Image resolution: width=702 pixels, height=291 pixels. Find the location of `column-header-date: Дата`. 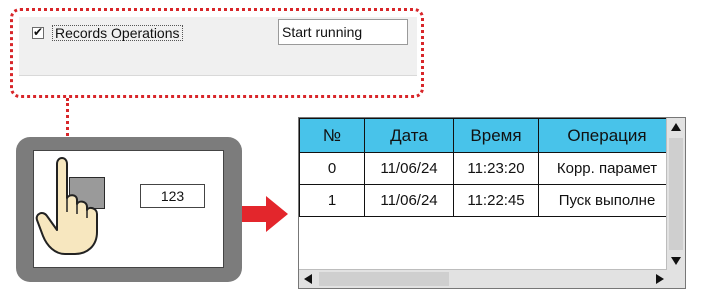

column-header-date: Дата is located at coordinates (409, 135).